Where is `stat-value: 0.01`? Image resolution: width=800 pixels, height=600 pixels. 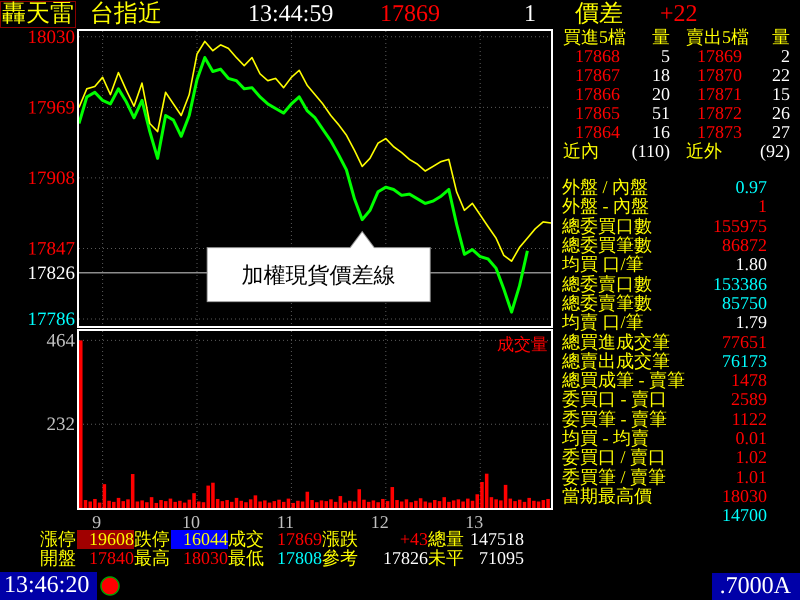 stat-value: 0.01 is located at coordinates (751, 438).